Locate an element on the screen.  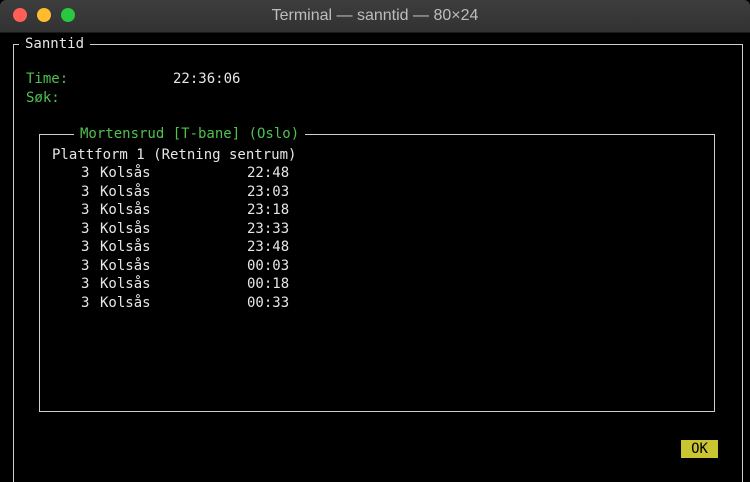
search-label: Søk: is located at coordinates (43, 98).